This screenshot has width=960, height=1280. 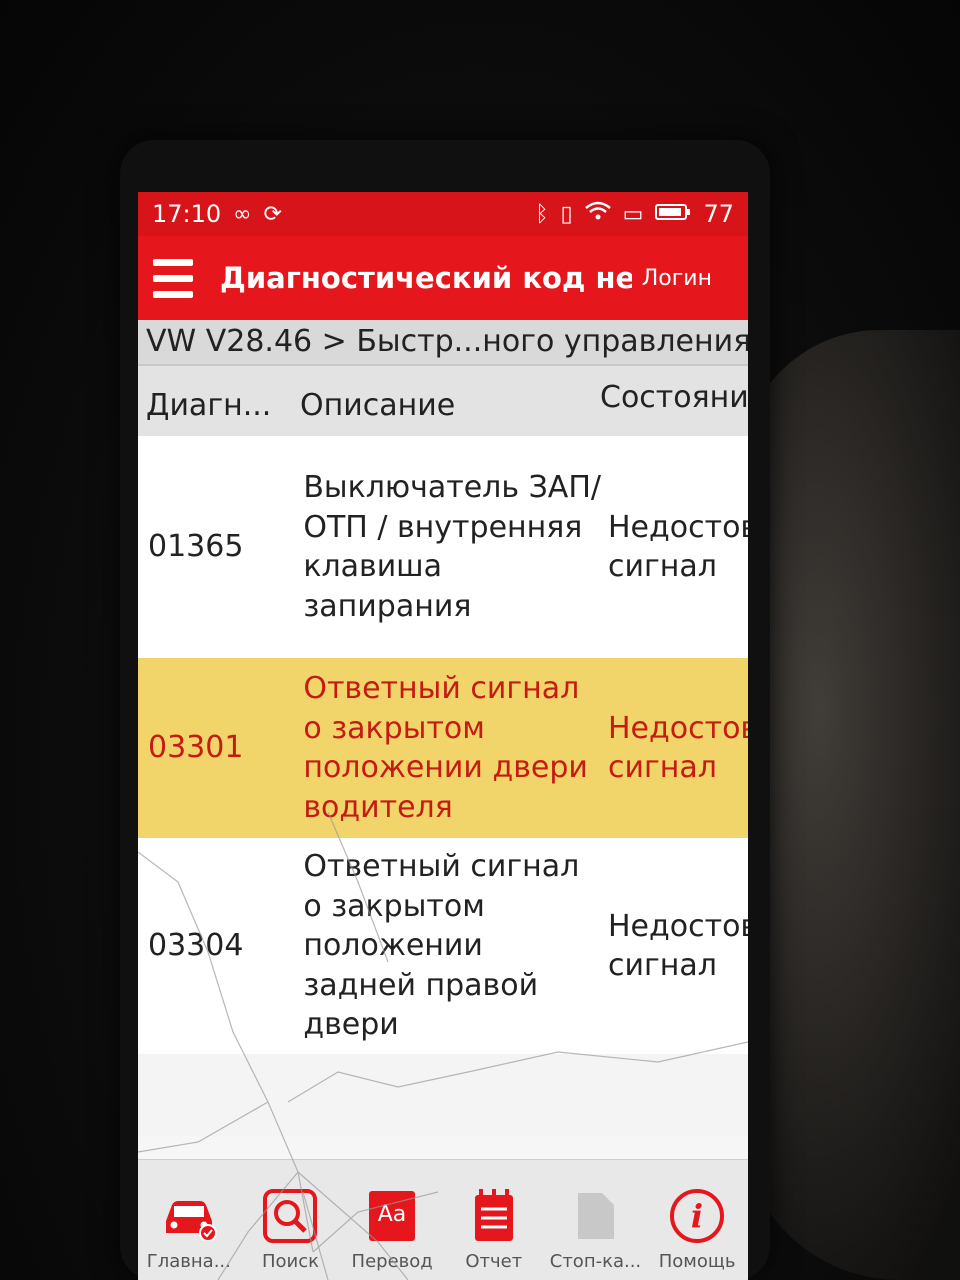 What do you see at coordinates (290, 1261) in the screenshot?
I see `nav-search-label: Поиск` at bounding box center [290, 1261].